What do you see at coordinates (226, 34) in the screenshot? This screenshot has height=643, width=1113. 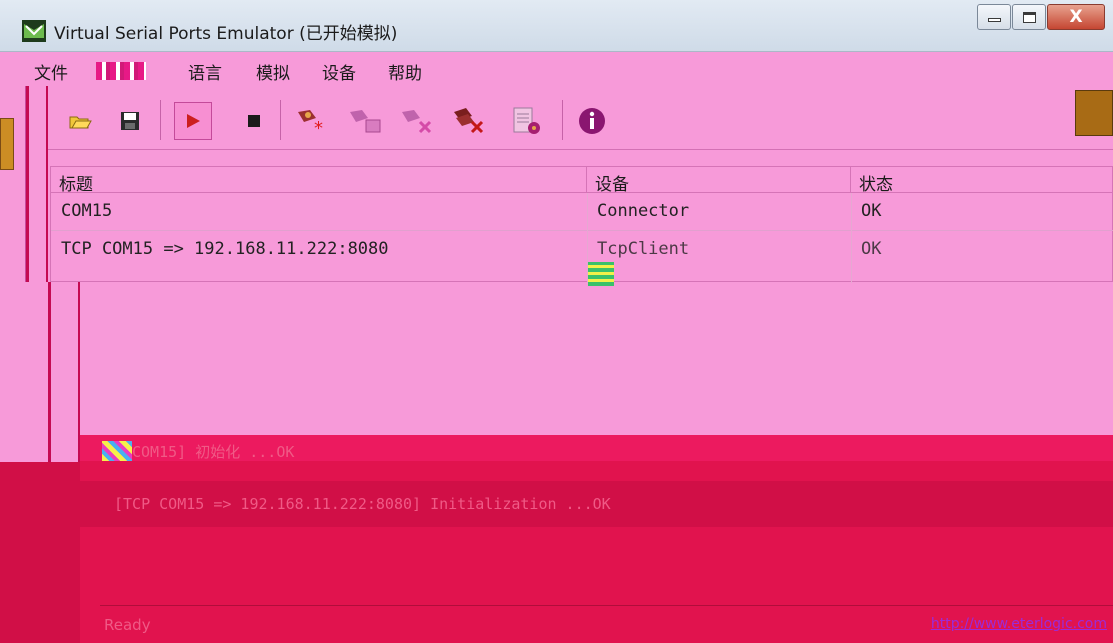 I see `window-title: Virtual Serial Ports Emulator (已开始模拟)` at bounding box center [226, 34].